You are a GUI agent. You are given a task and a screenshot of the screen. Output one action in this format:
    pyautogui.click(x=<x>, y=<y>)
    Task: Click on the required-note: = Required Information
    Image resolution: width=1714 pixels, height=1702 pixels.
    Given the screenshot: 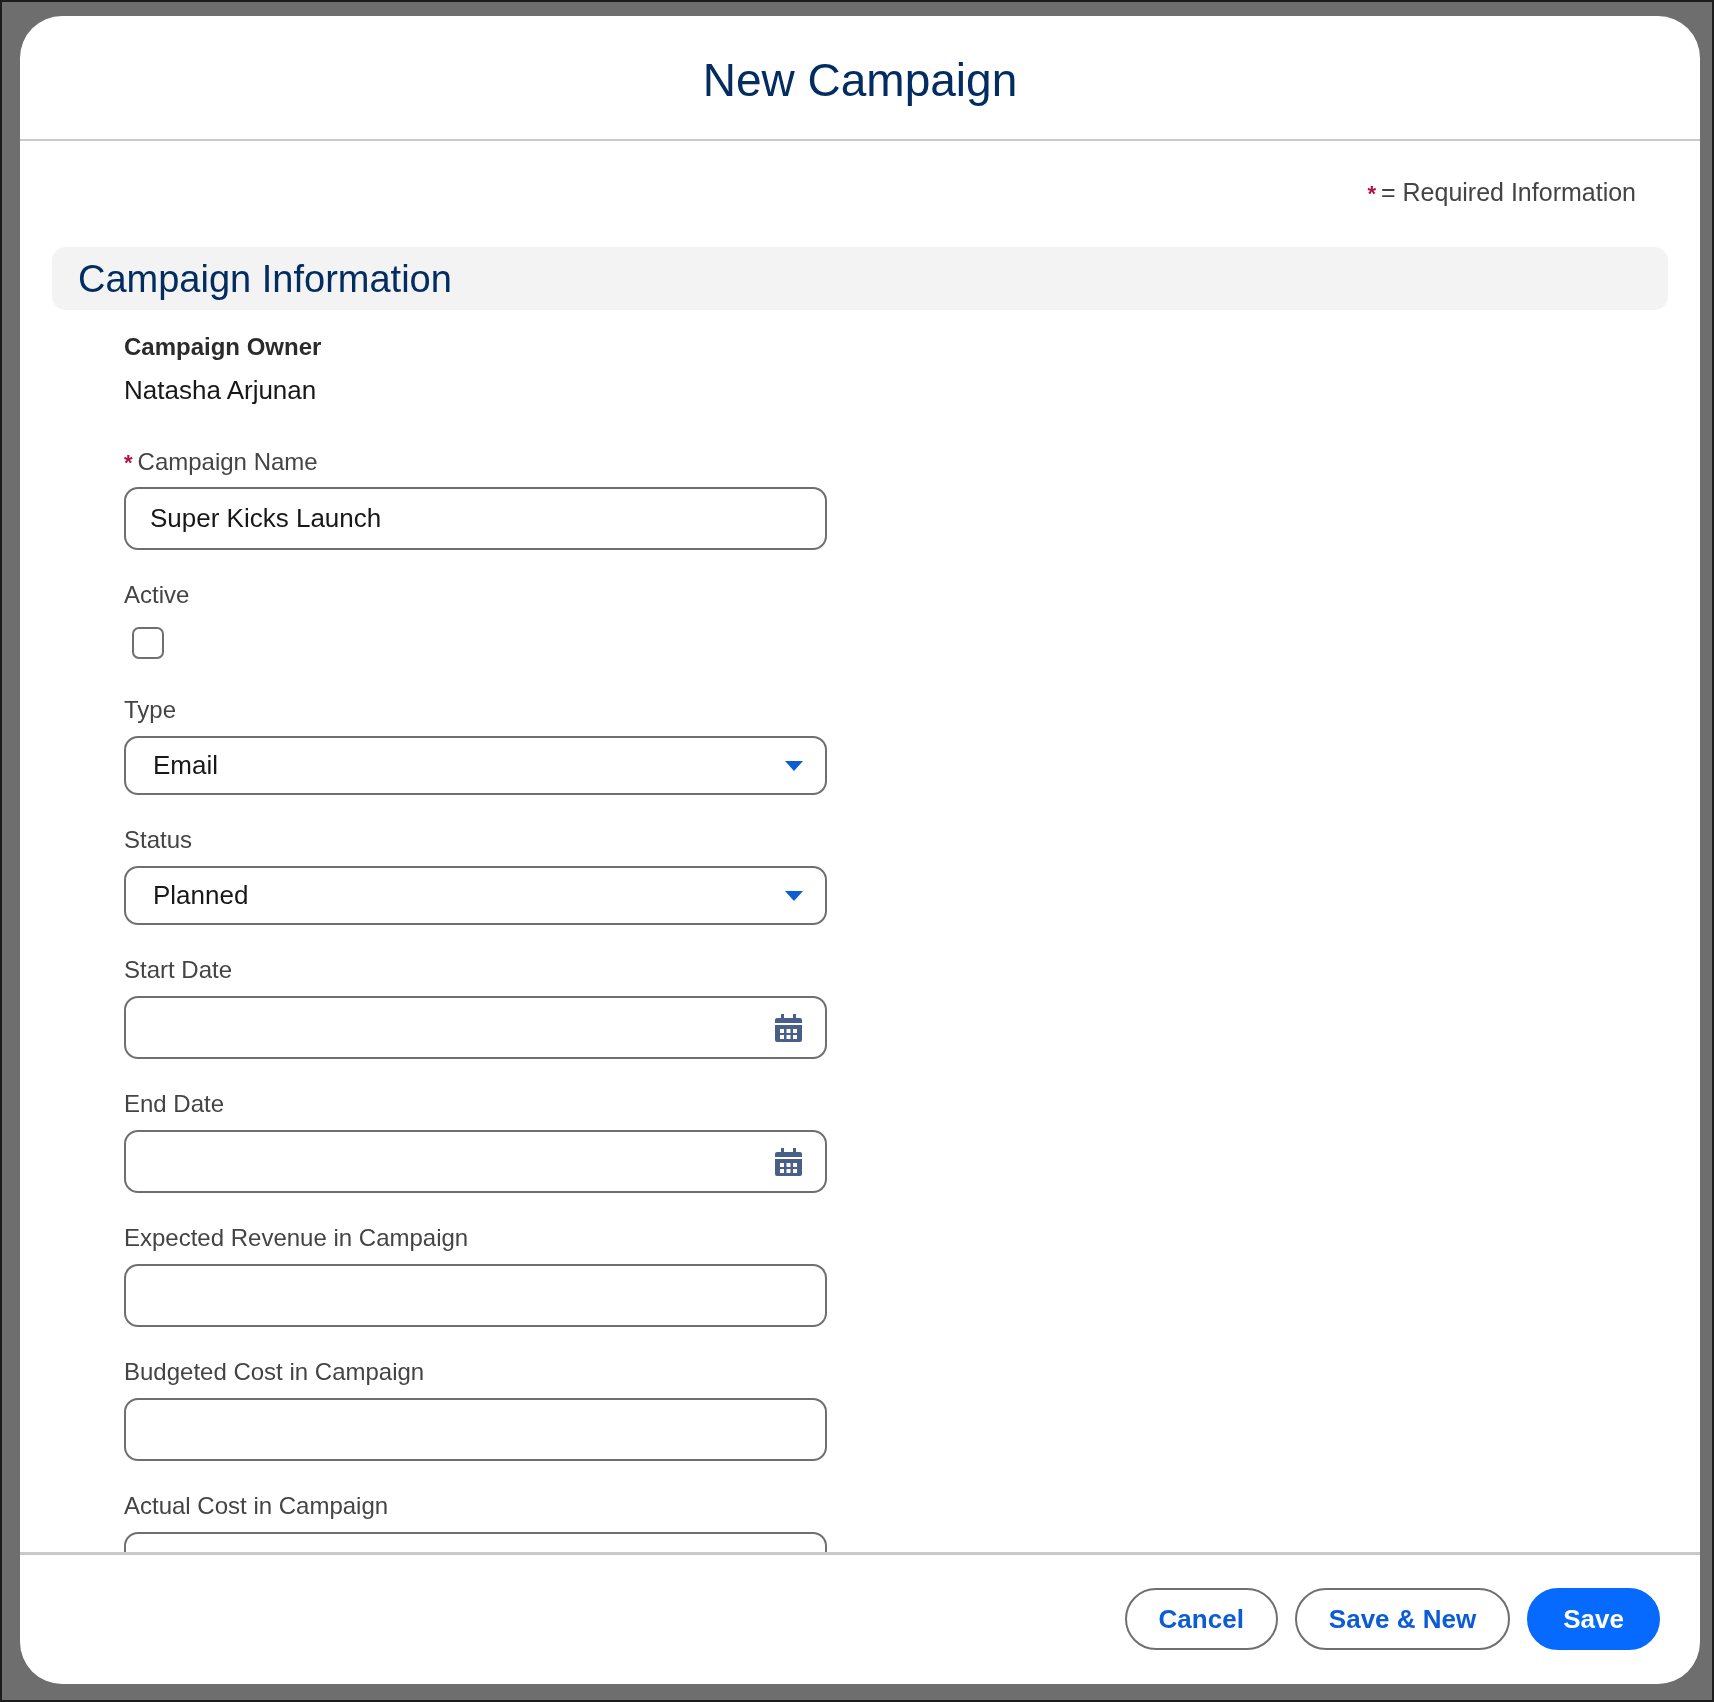 What is the action you would take?
    pyautogui.click(x=1508, y=192)
    